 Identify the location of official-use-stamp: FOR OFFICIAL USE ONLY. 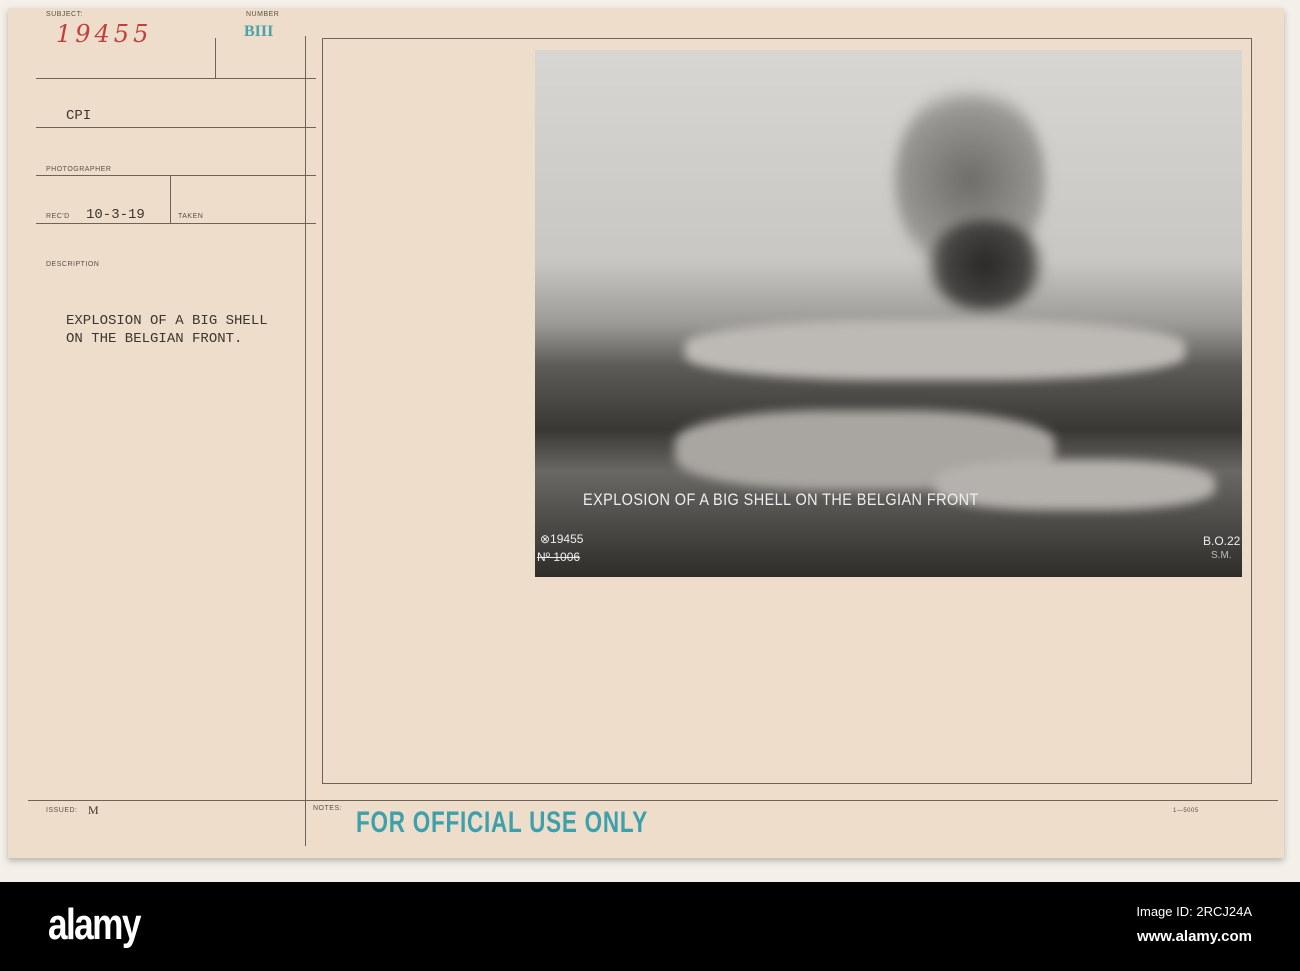
(502, 822).